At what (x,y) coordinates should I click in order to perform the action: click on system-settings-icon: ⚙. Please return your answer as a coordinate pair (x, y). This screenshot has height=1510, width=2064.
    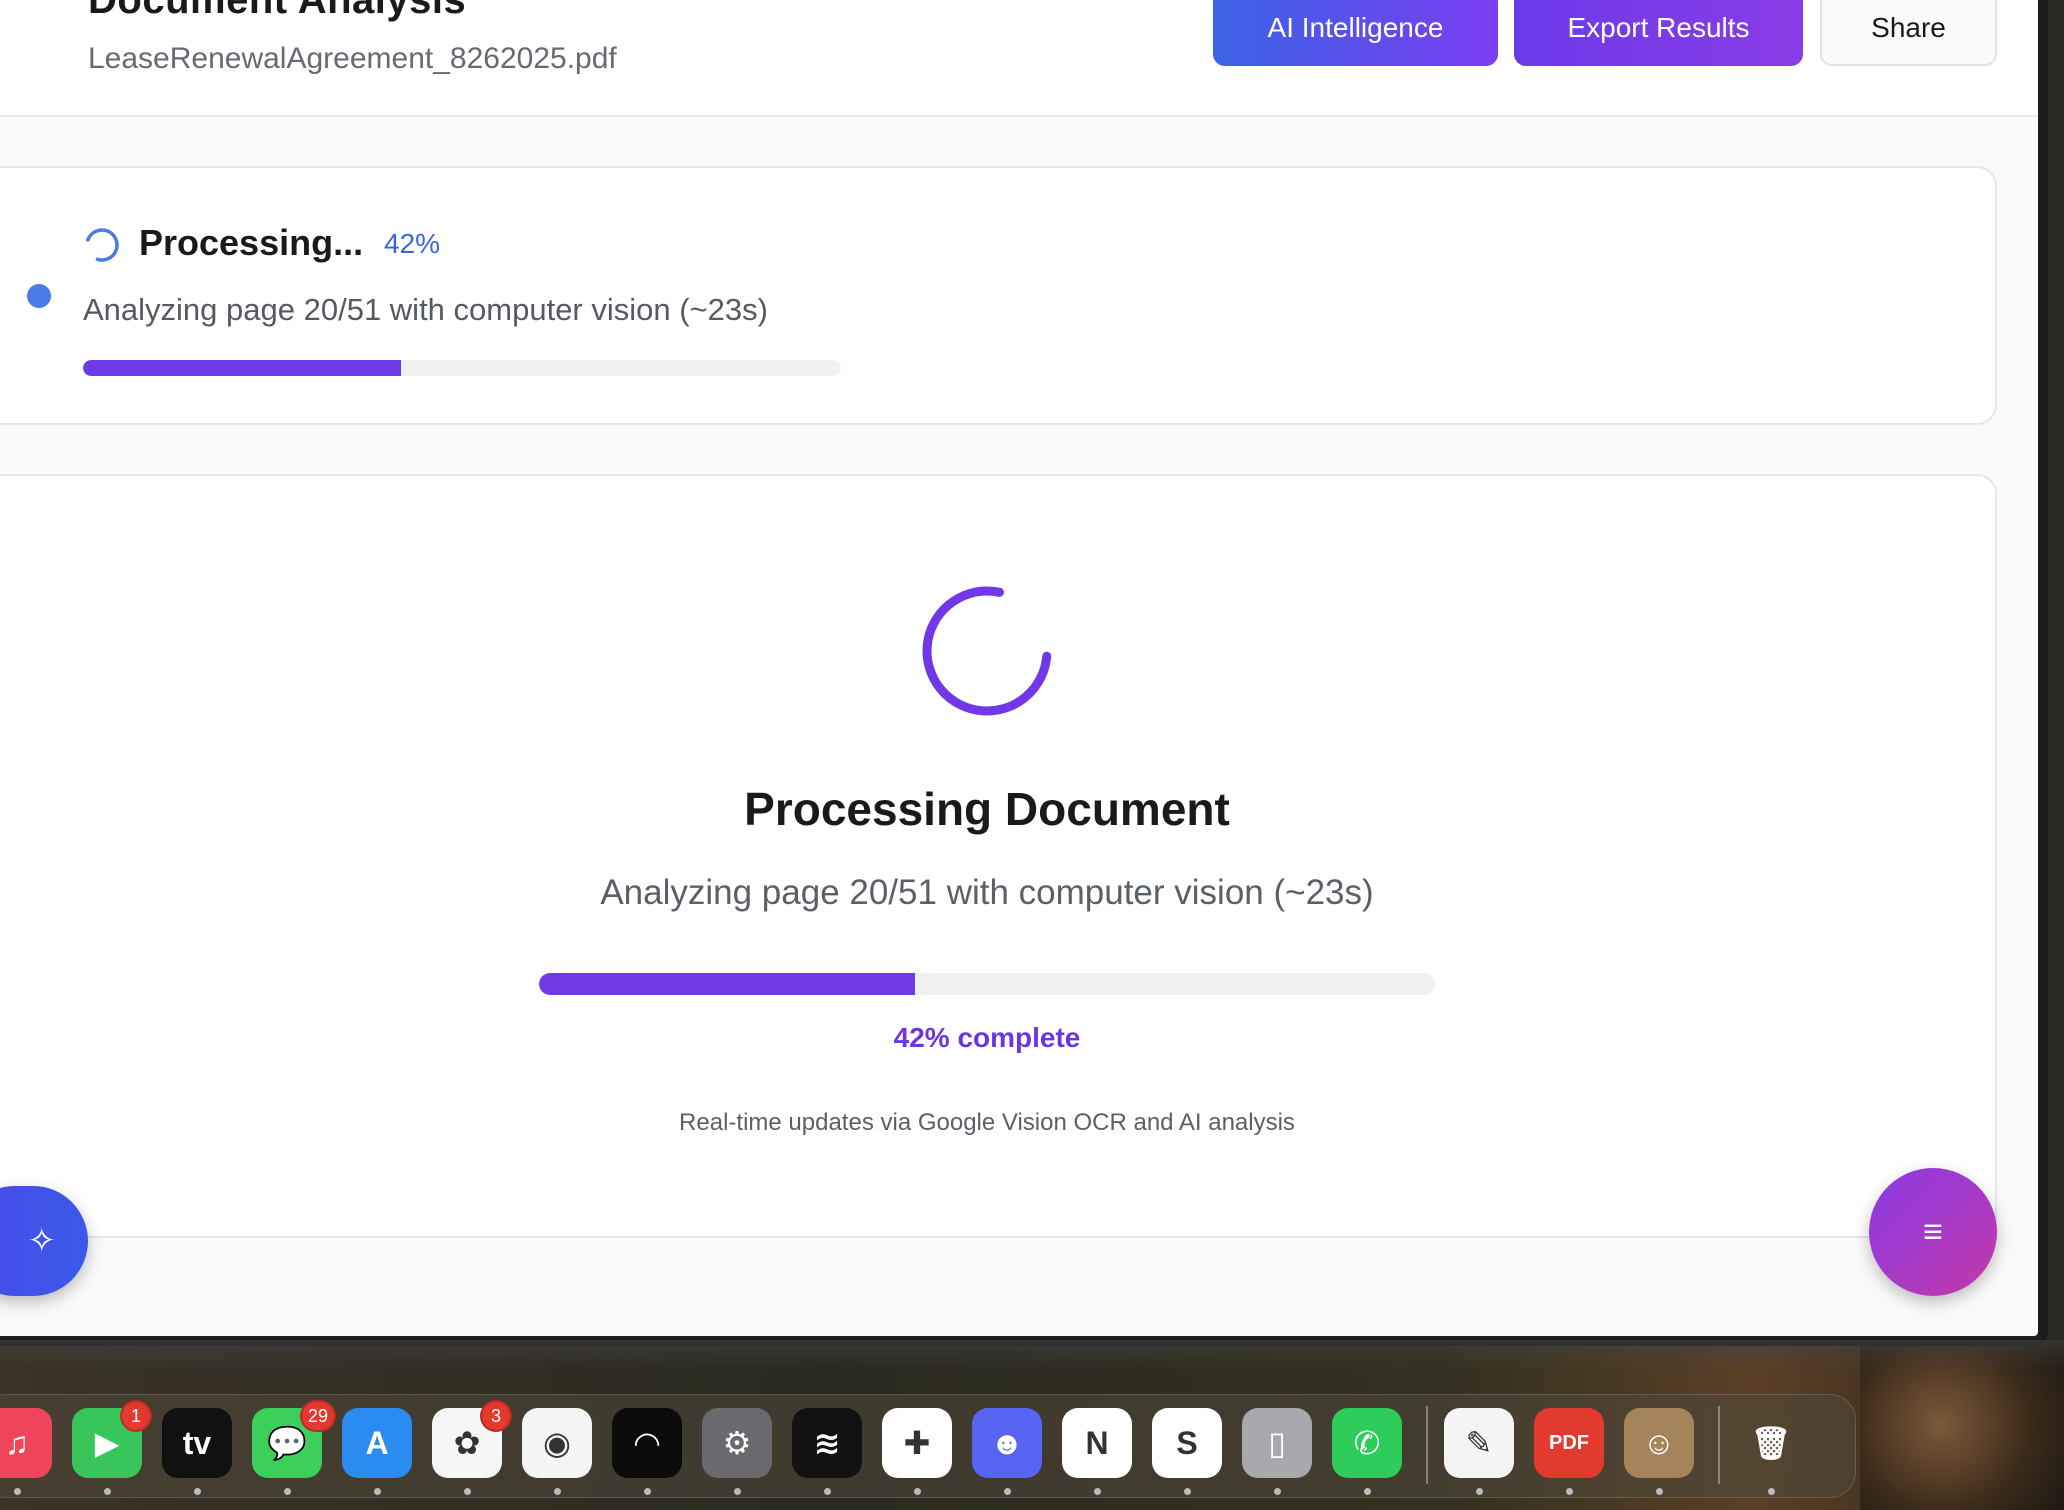
    Looking at the image, I should click on (737, 1443).